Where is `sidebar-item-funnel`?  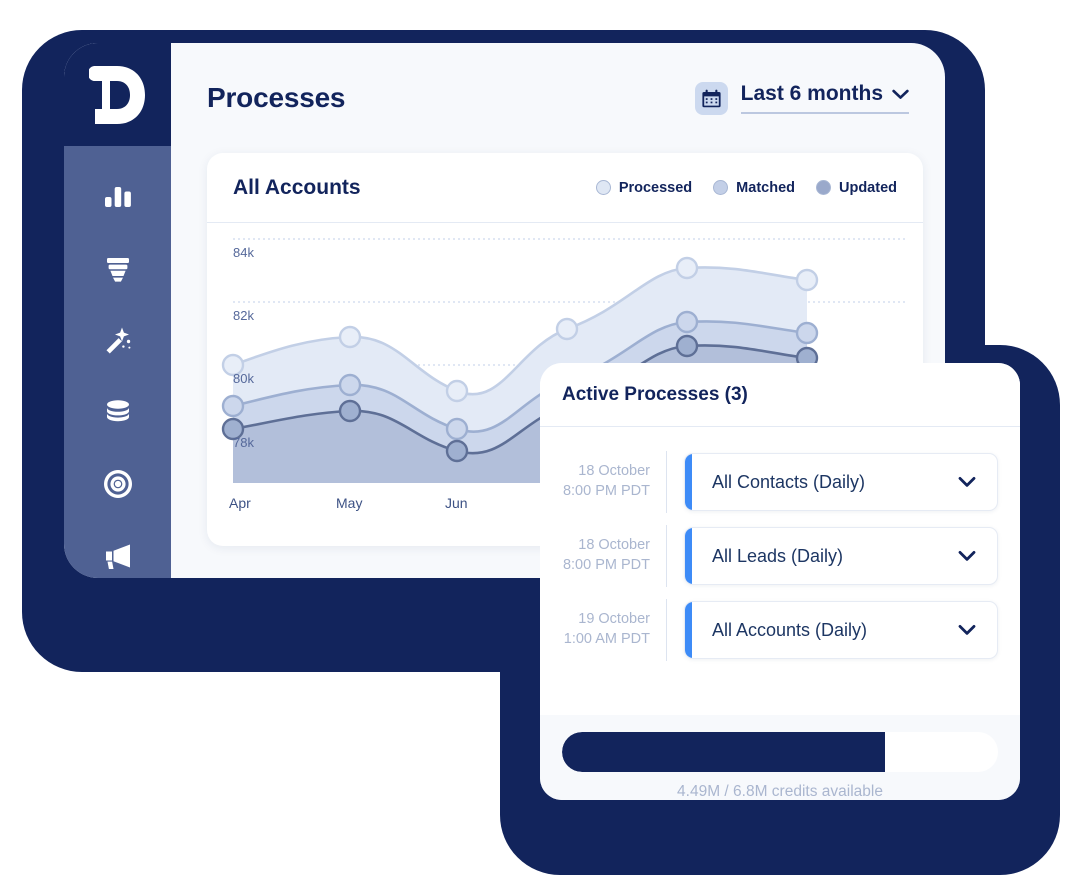 sidebar-item-funnel is located at coordinates (118, 268).